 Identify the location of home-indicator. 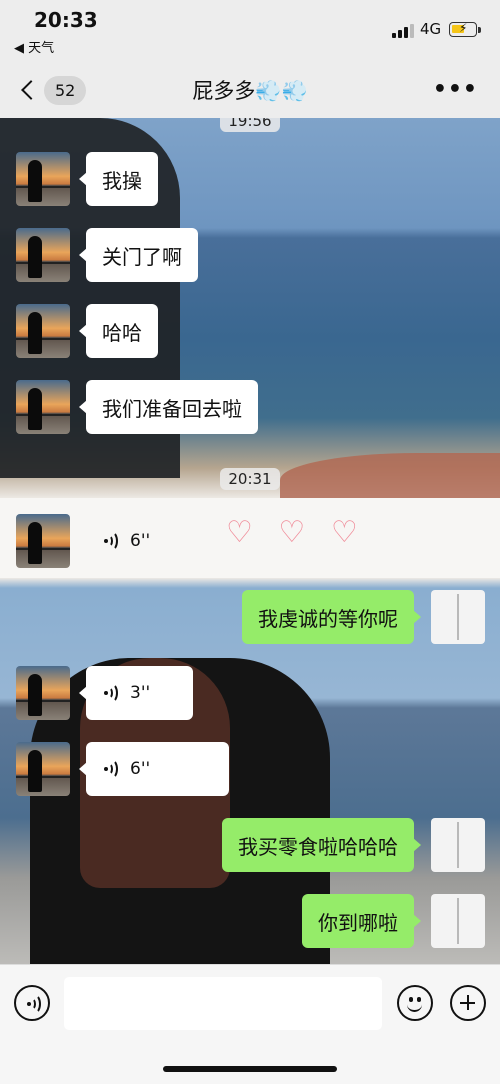
(250, 1069).